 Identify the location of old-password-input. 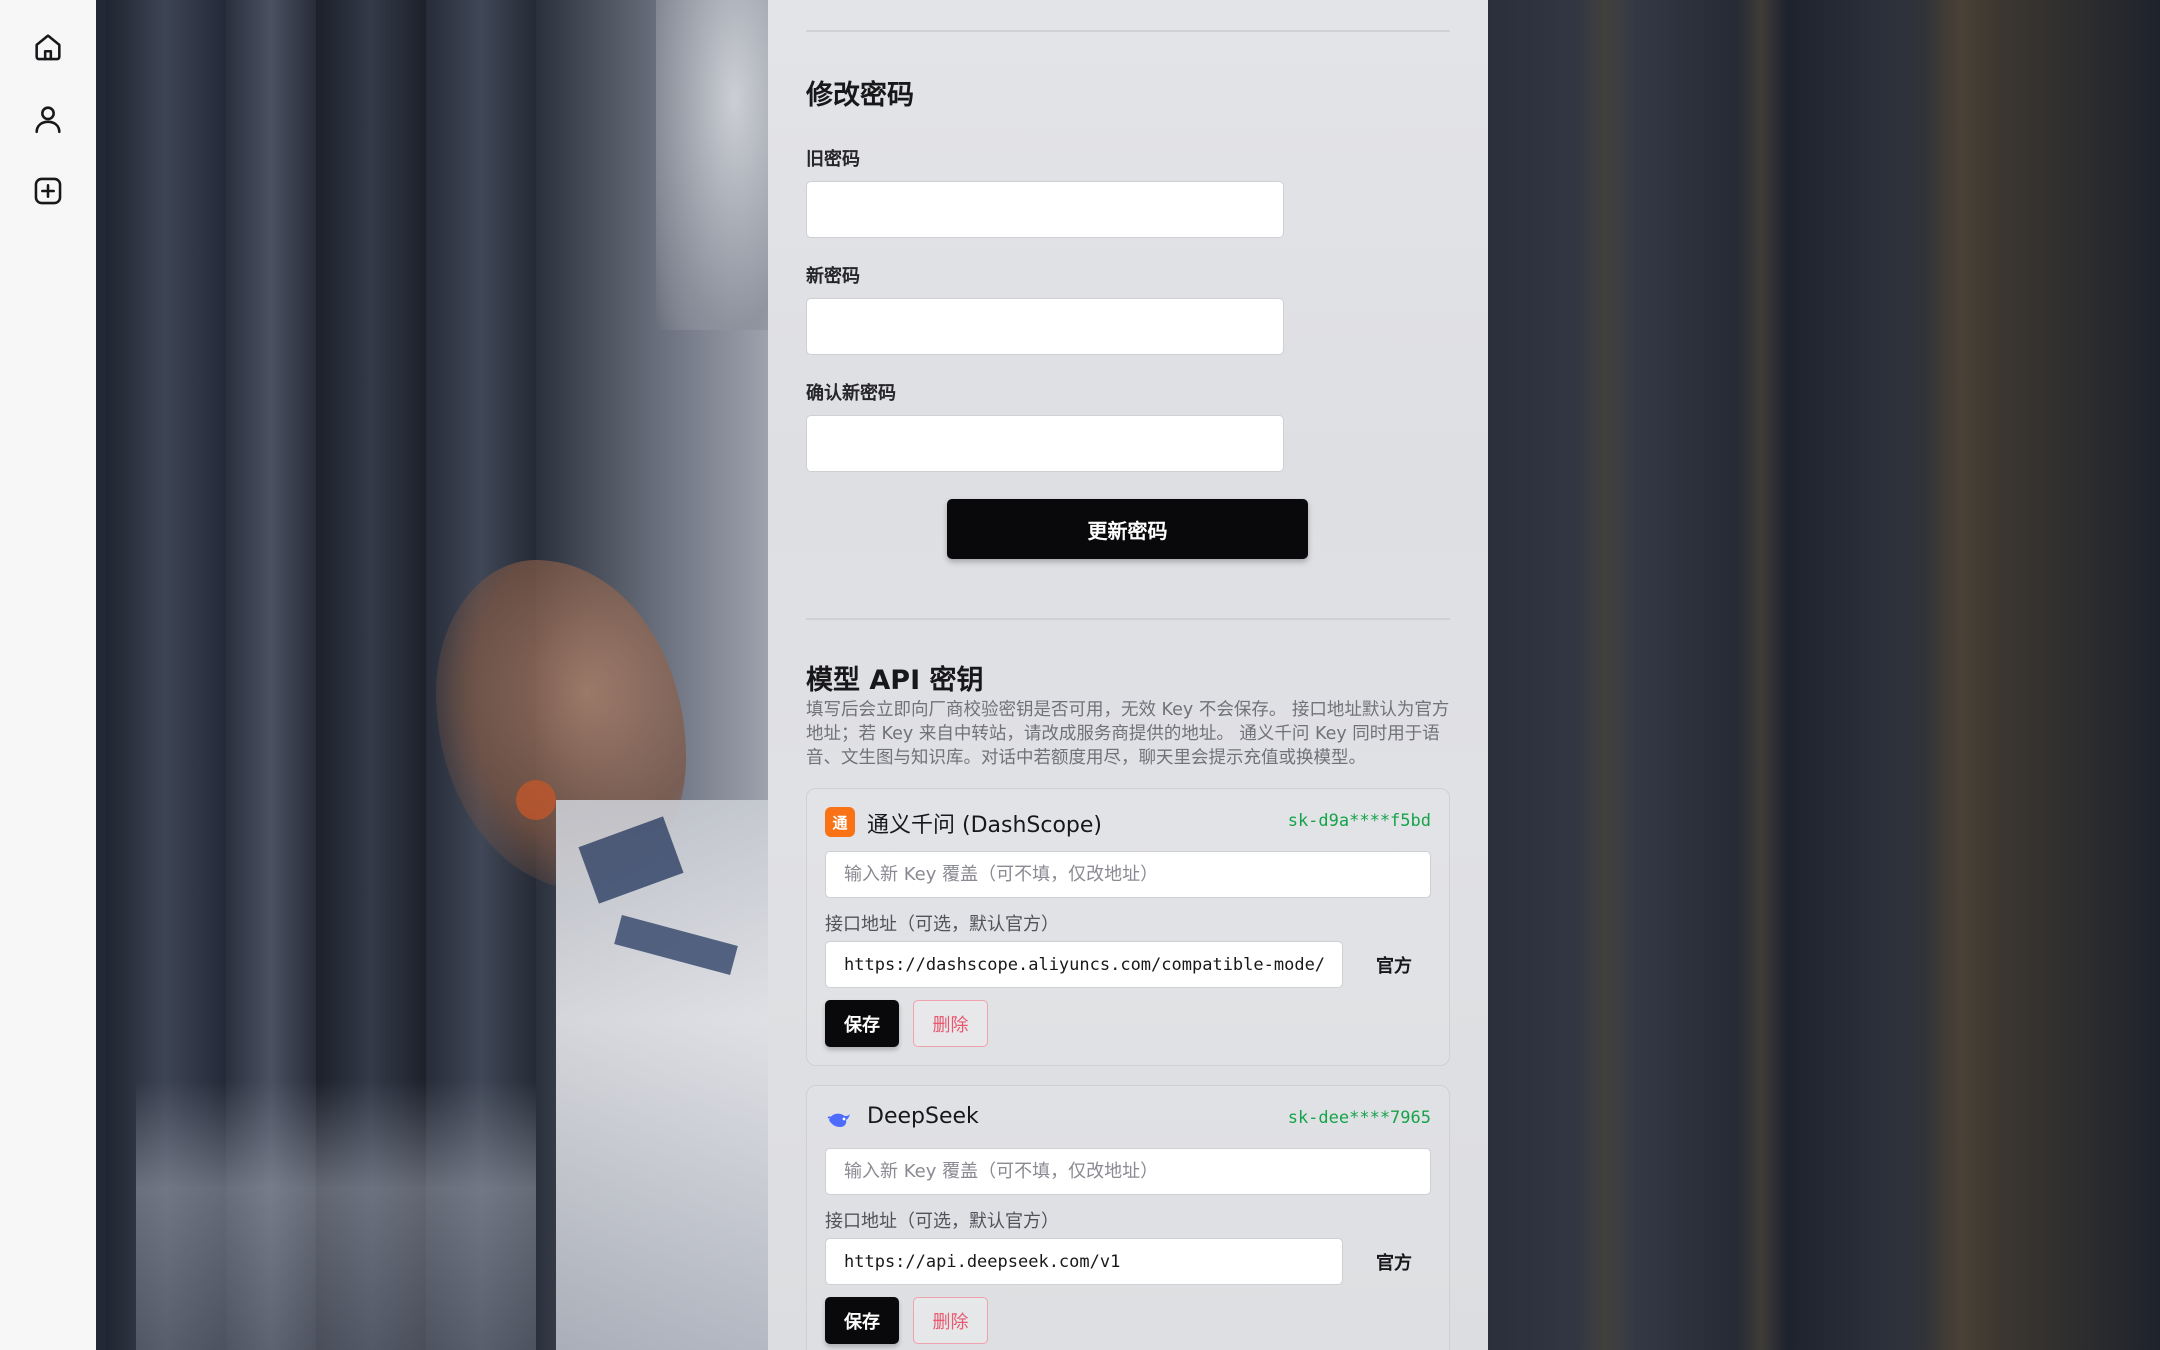
(1045, 209).